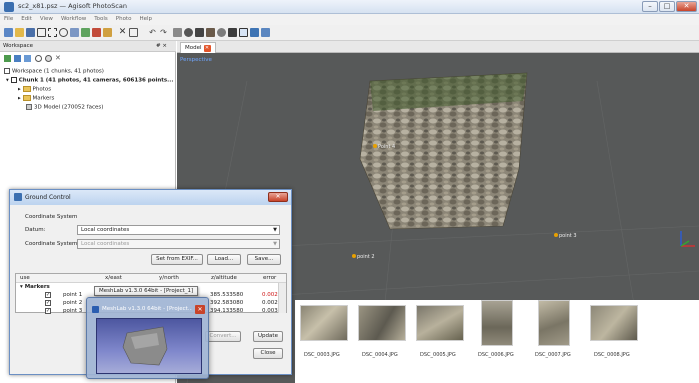 Image resolution: width=699 pixels, height=383 pixels. What do you see at coordinates (145, 19) in the screenshot?
I see `menu-help: Help` at bounding box center [145, 19].